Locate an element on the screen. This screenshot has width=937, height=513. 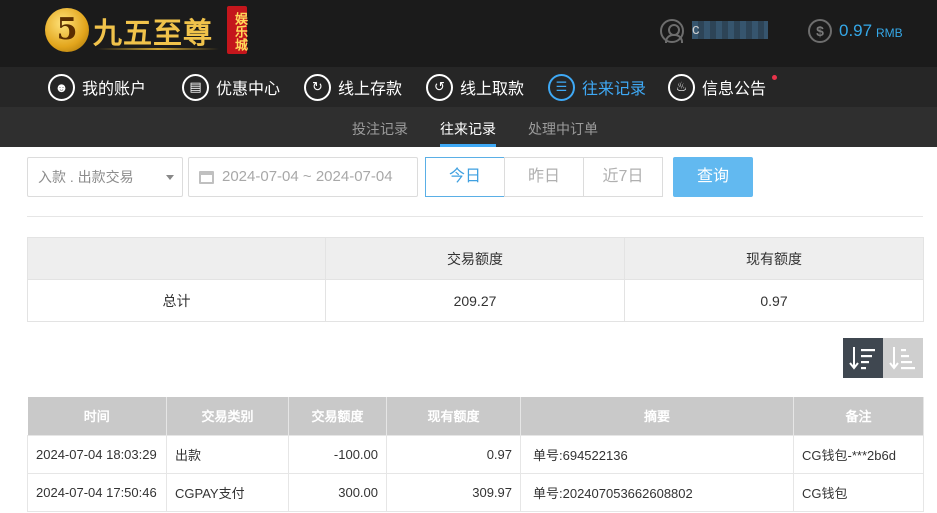
nav-item-withdraw: ↺ 线上取款 is located at coordinates (475, 87).